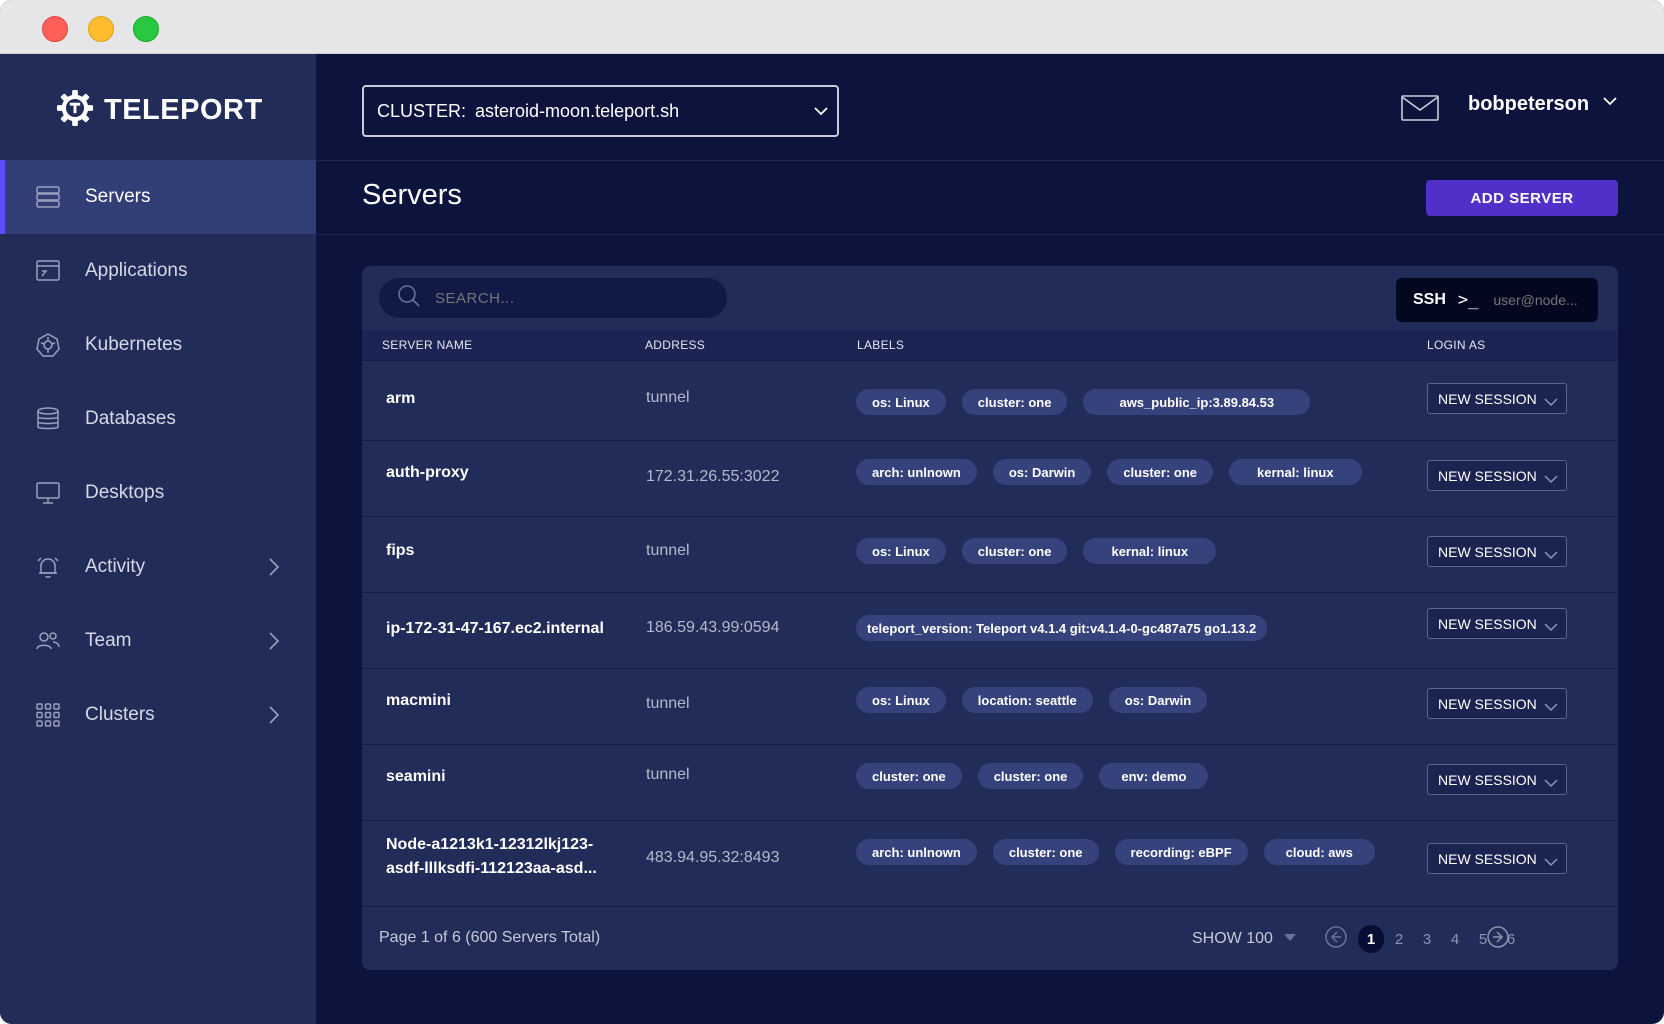 The height and width of the screenshot is (1024, 1664). Describe the element at coordinates (108, 640) in the screenshot. I see `sidebar-item-label: Team` at that location.